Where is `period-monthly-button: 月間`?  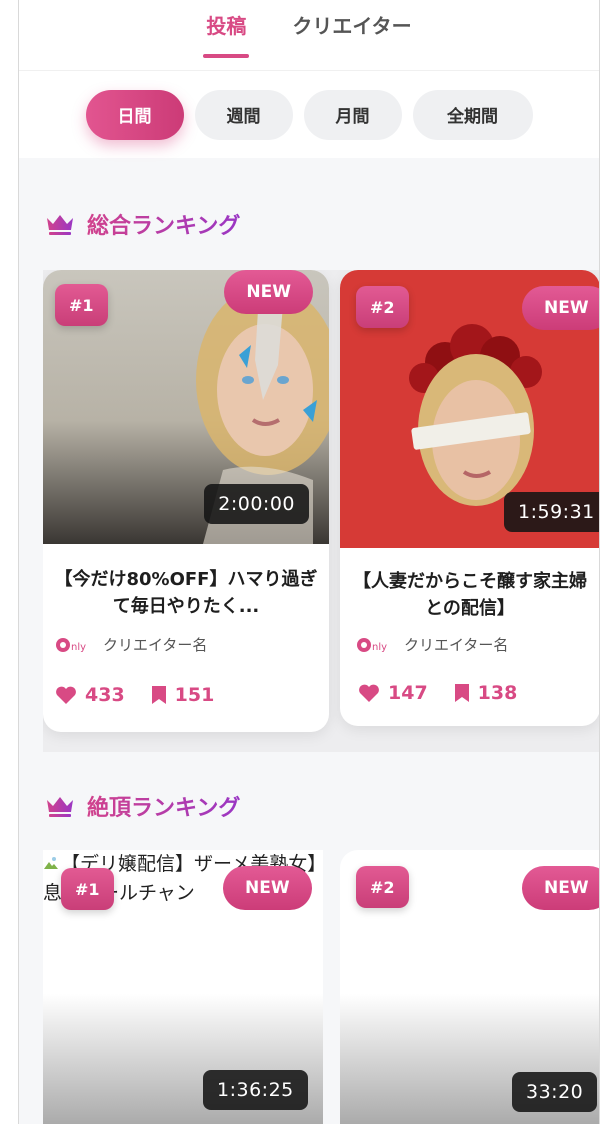 period-monthly-button: 月間 is located at coordinates (352, 114).